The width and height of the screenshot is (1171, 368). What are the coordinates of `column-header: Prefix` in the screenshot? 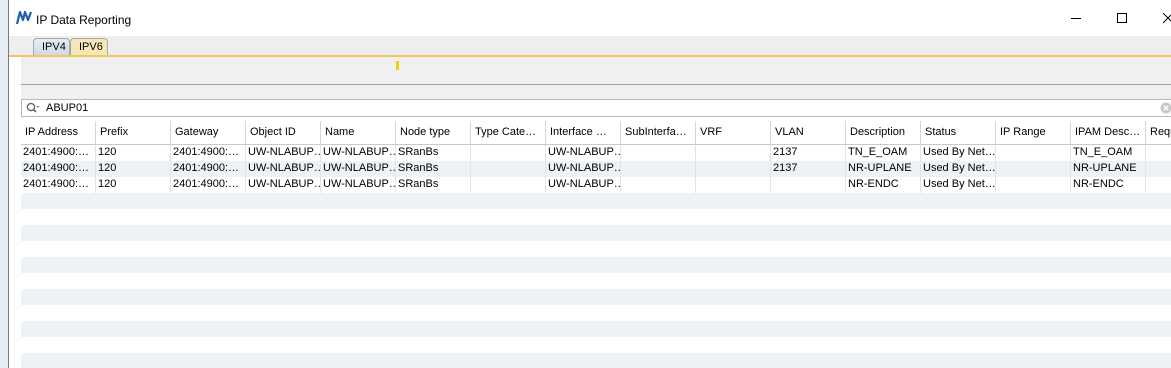 It's located at (133, 133).